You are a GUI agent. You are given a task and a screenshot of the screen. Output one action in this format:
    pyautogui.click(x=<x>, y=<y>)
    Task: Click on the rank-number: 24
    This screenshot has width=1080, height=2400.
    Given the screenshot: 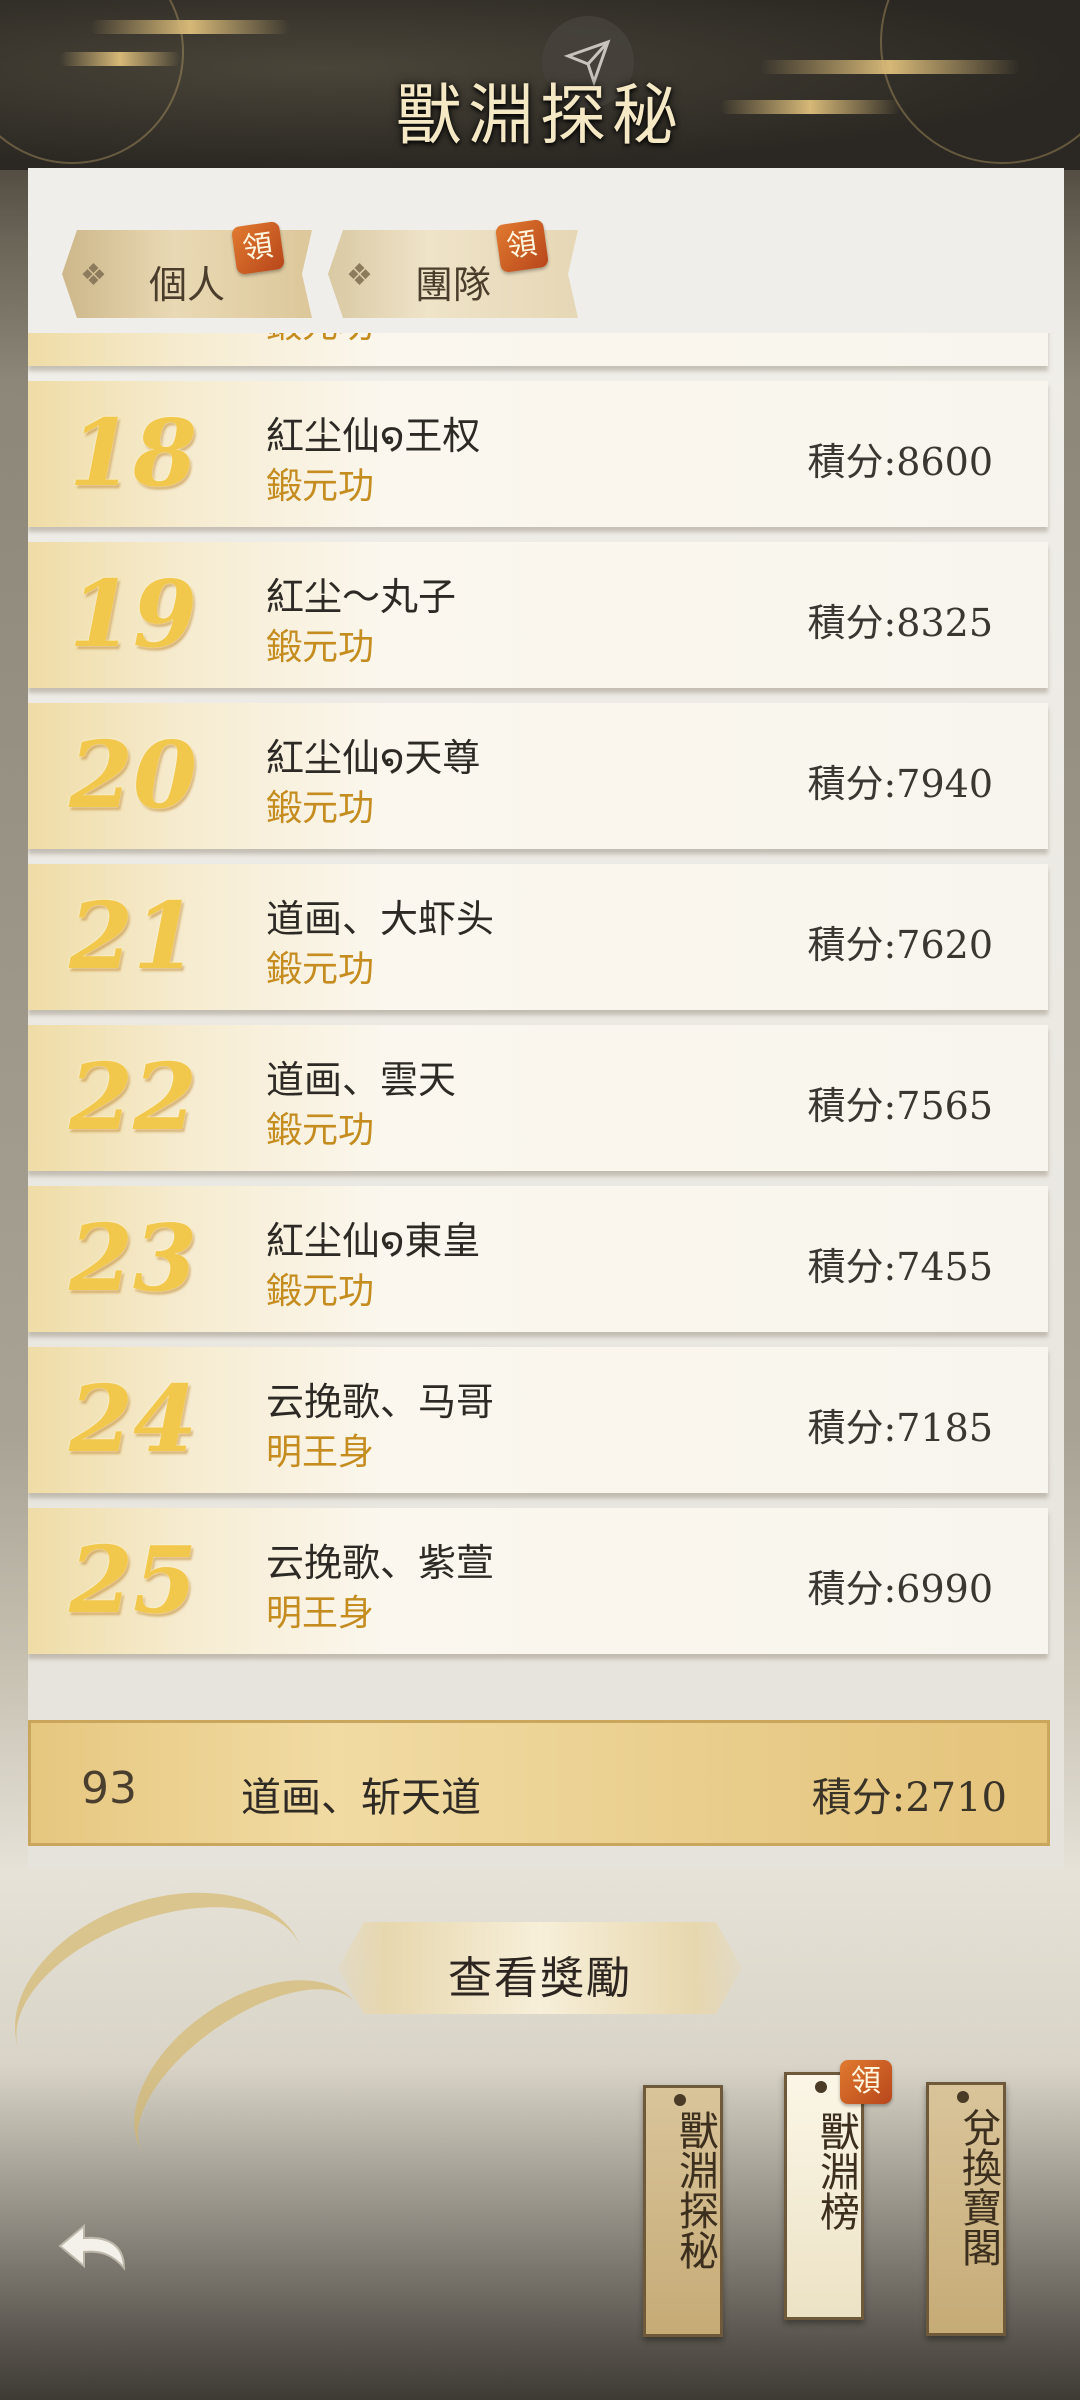 What is the action you would take?
    pyautogui.click(x=133, y=1419)
    